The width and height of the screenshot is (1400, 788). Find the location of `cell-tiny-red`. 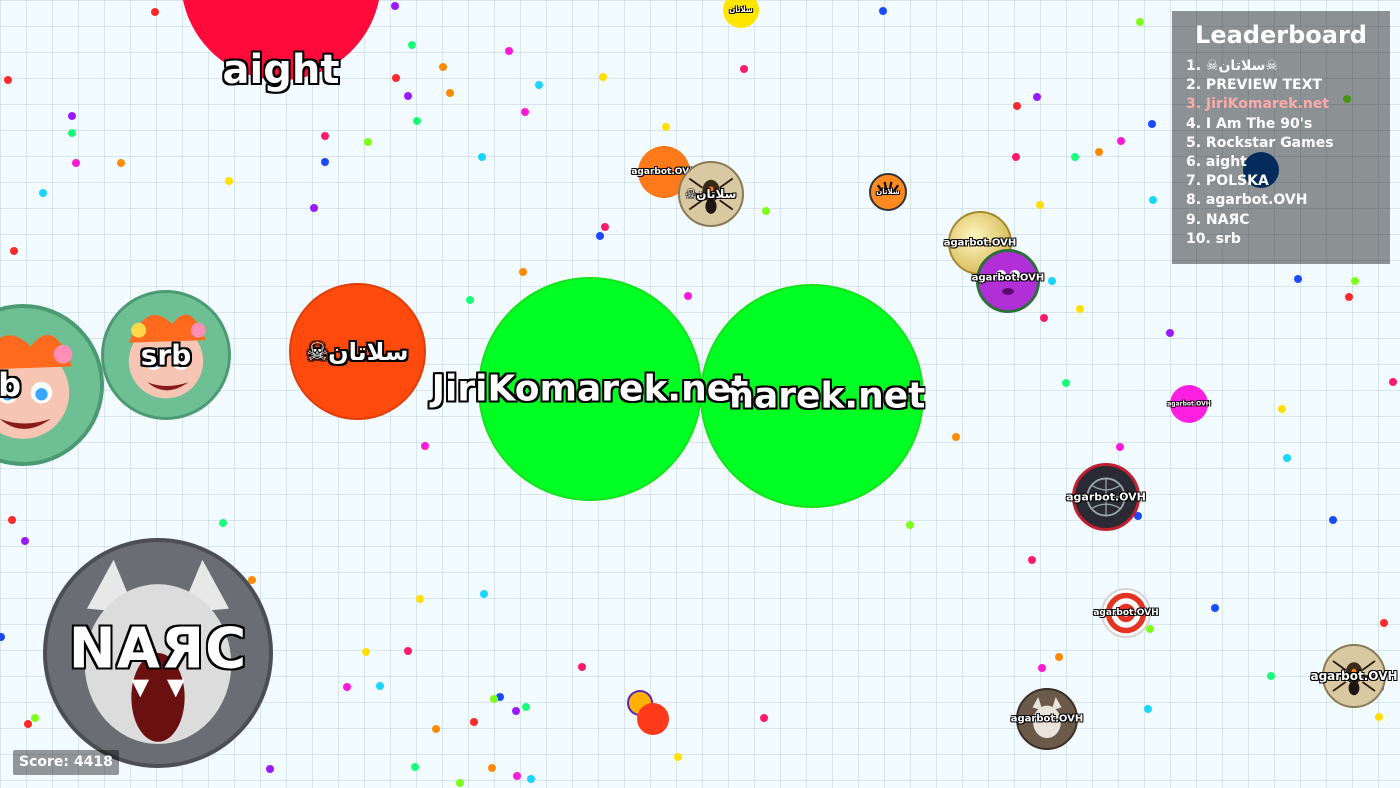

cell-tiny-red is located at coordinates (653, 719).